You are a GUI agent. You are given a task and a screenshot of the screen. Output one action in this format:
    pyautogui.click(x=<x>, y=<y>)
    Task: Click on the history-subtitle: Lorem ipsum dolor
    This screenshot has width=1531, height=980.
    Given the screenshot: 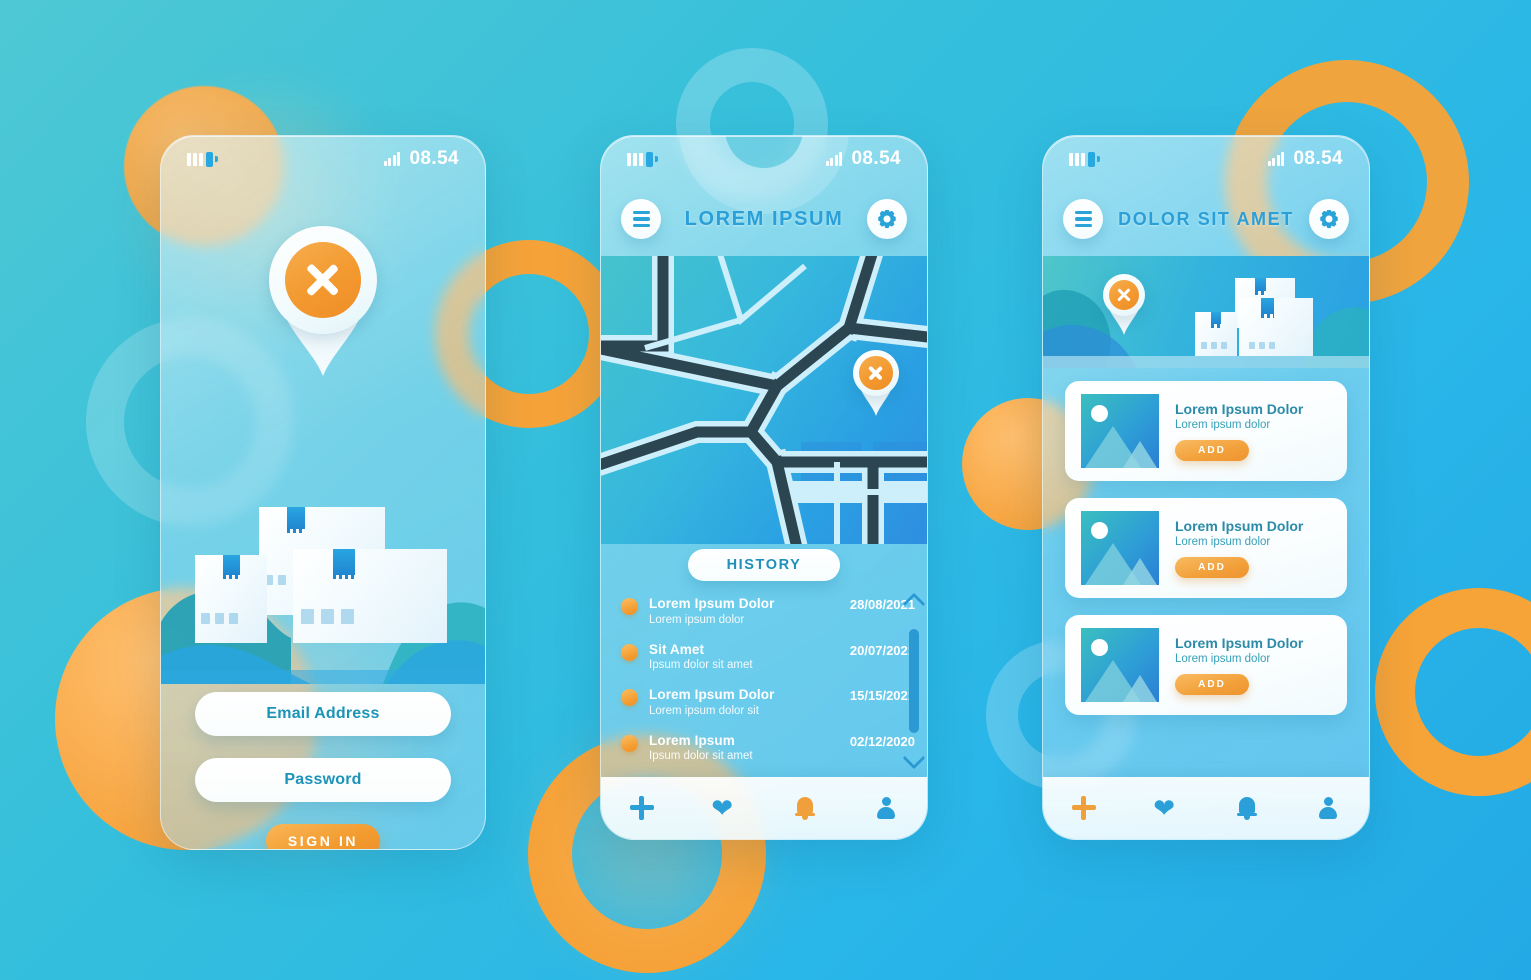 What is the action you would take?
    pyautogui.click(x=697, y=619)
    